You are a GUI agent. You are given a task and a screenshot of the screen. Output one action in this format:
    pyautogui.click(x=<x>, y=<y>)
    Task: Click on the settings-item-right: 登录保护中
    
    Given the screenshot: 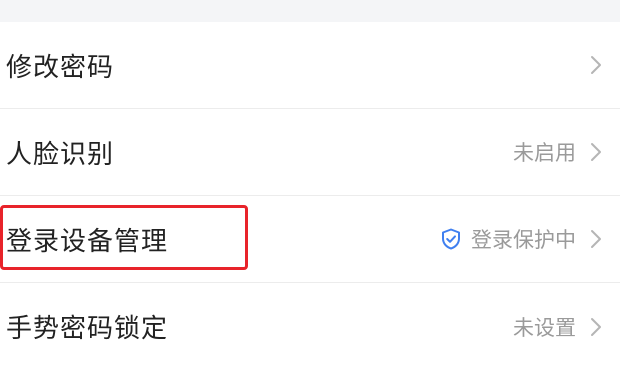 What is the action you would take?
    pyautogui.click(x=521, y=239)
    